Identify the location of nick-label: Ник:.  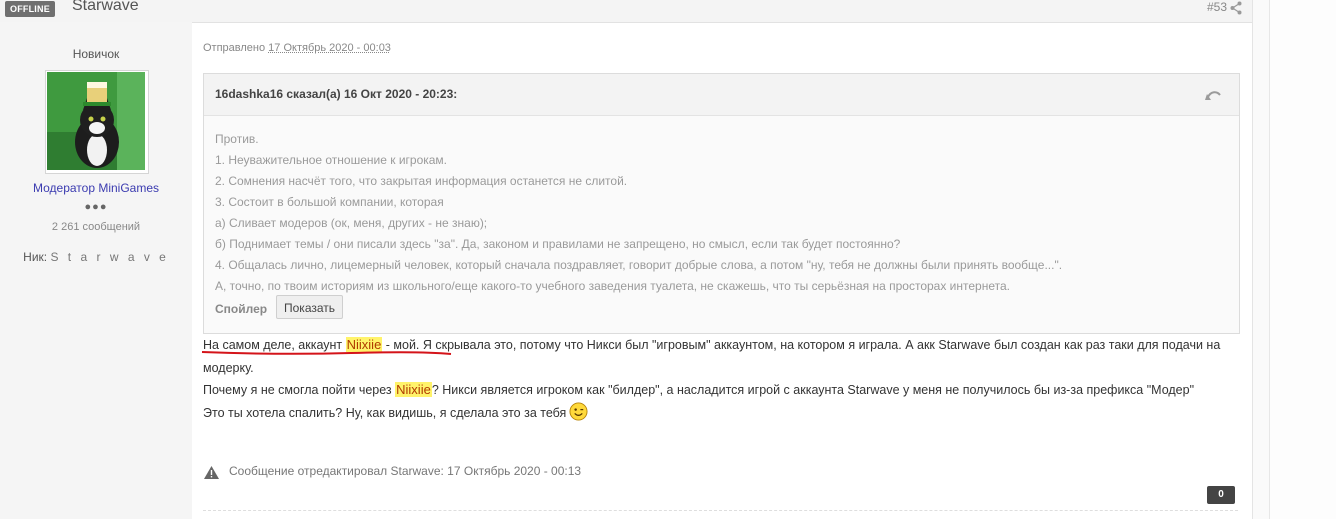
(35, 257).